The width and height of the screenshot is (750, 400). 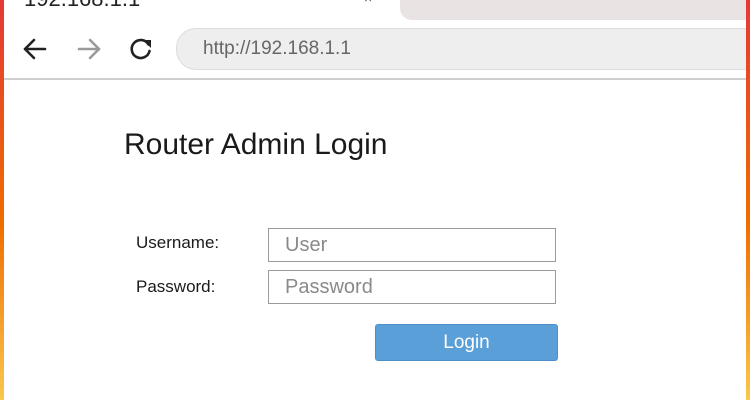 I want to click on page-title: Router Admin Login, so click(x=256, y=144).